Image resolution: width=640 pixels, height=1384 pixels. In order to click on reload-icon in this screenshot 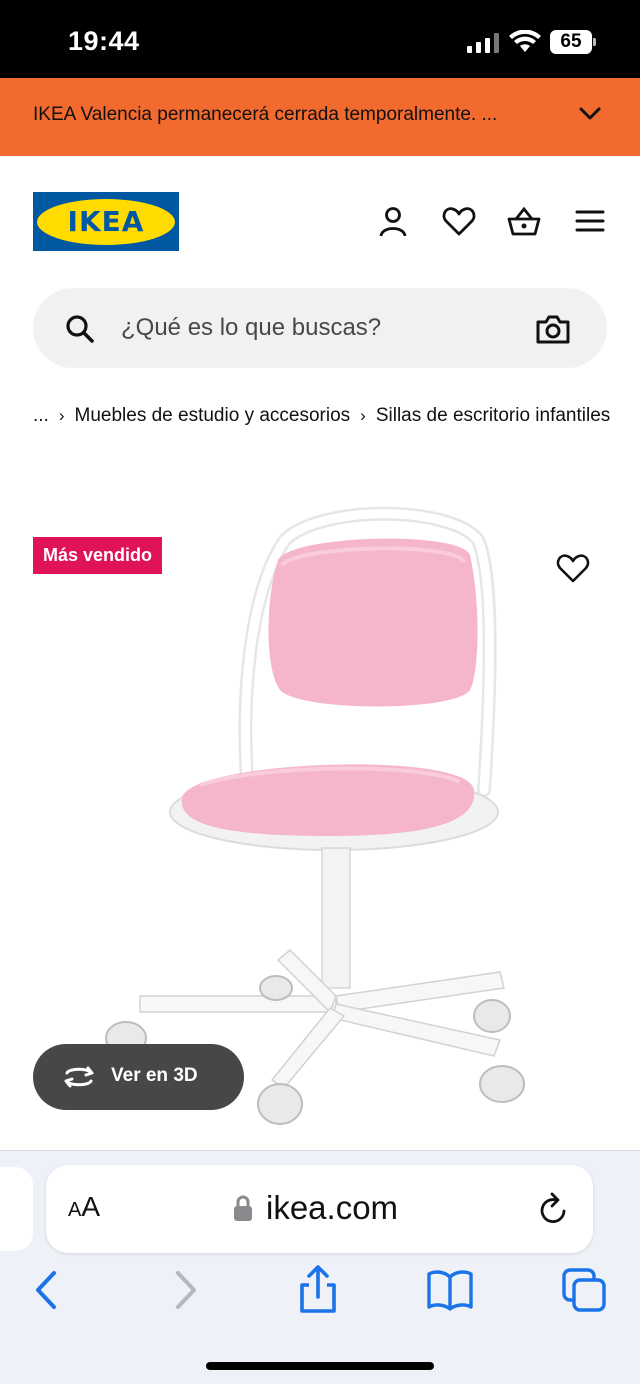, I will do `click(553, 1209)`.